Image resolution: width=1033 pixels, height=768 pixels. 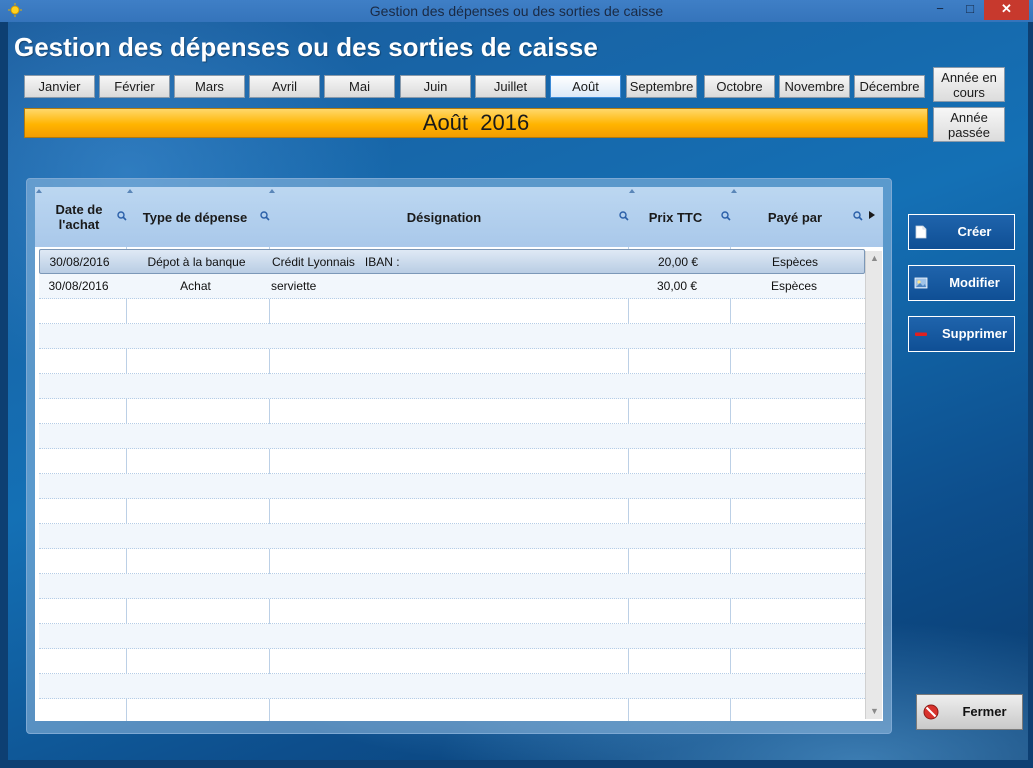 I want to click on month-button-septembre: Septembre, so click(x=661, y=86).